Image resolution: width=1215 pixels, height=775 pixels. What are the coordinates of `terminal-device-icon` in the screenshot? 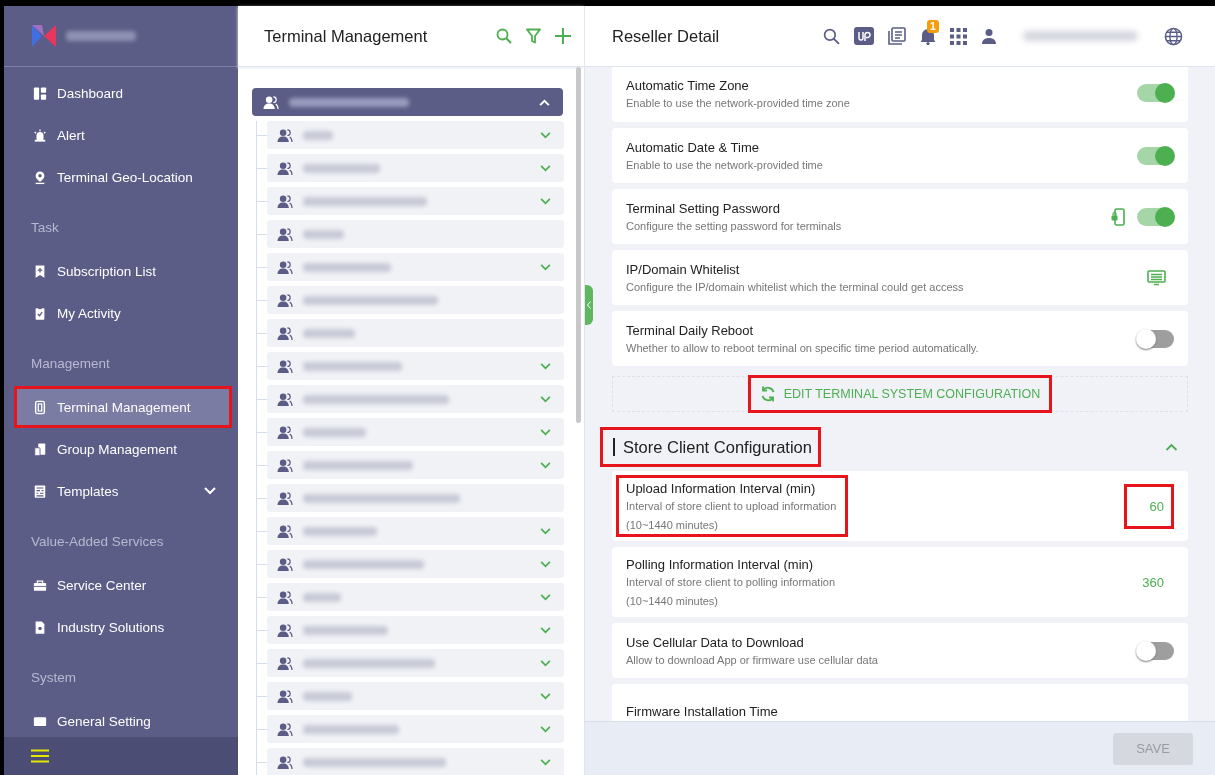 It's located at (40, 407).